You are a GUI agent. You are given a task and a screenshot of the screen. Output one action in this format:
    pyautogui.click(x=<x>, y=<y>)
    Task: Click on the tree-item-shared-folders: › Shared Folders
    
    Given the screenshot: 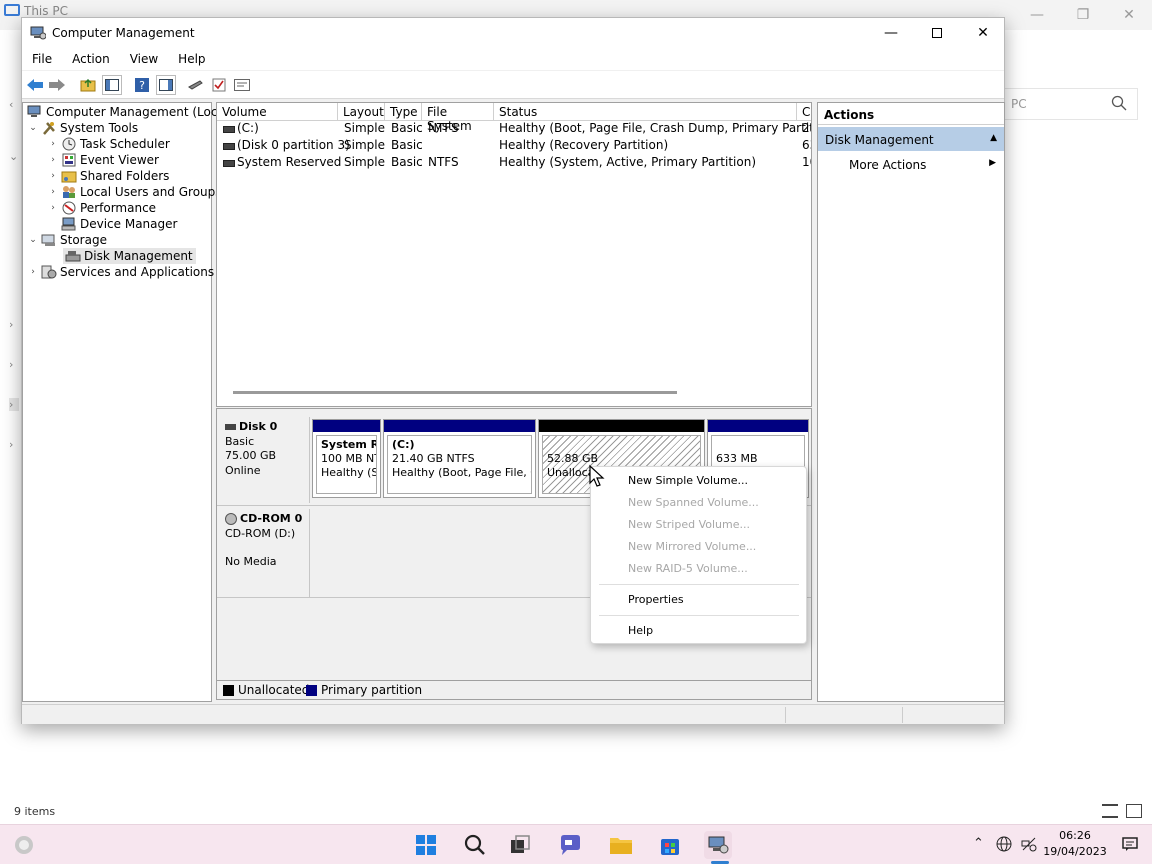 What is the action you would take?
    pyautogui.click(x=108, y=176)
    